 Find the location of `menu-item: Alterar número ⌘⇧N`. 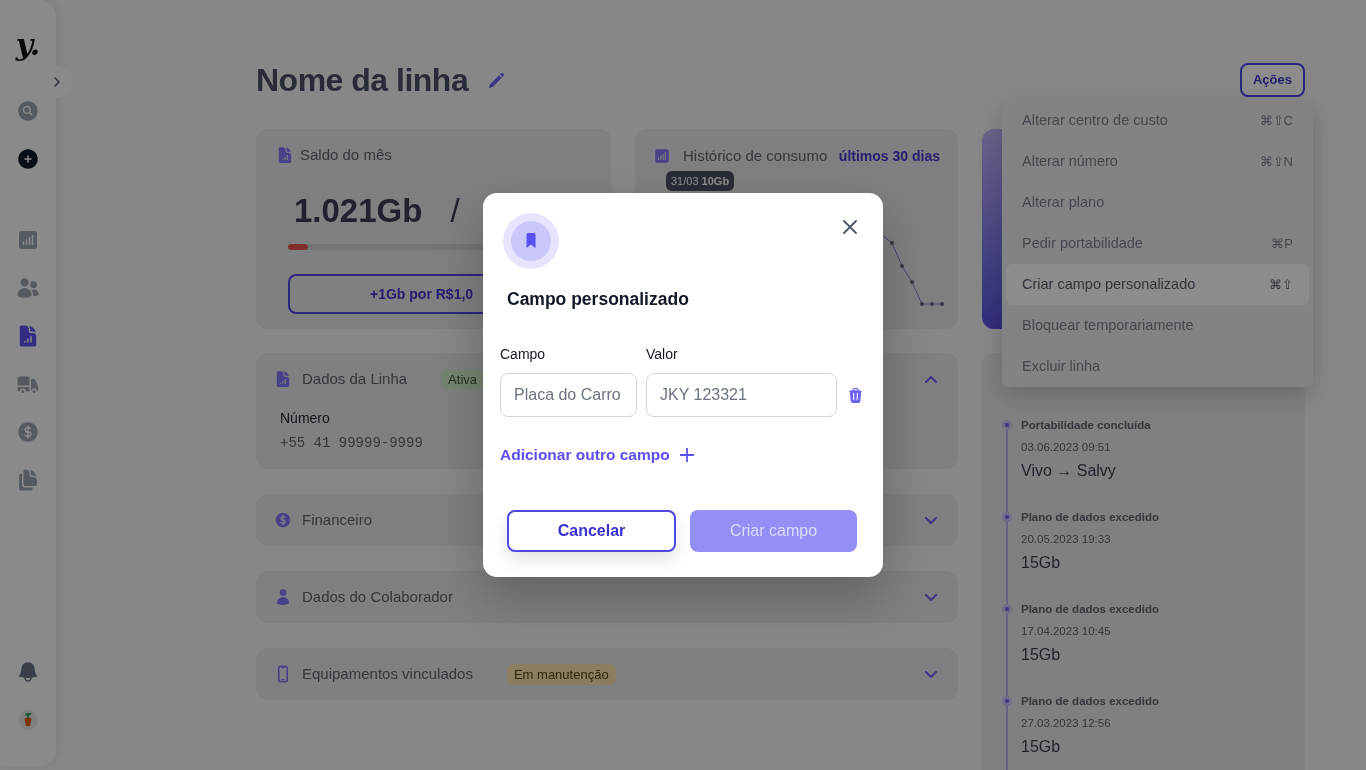

menu-item: Alterar número ⌘⇧N is located at coordinates (1157, 161).